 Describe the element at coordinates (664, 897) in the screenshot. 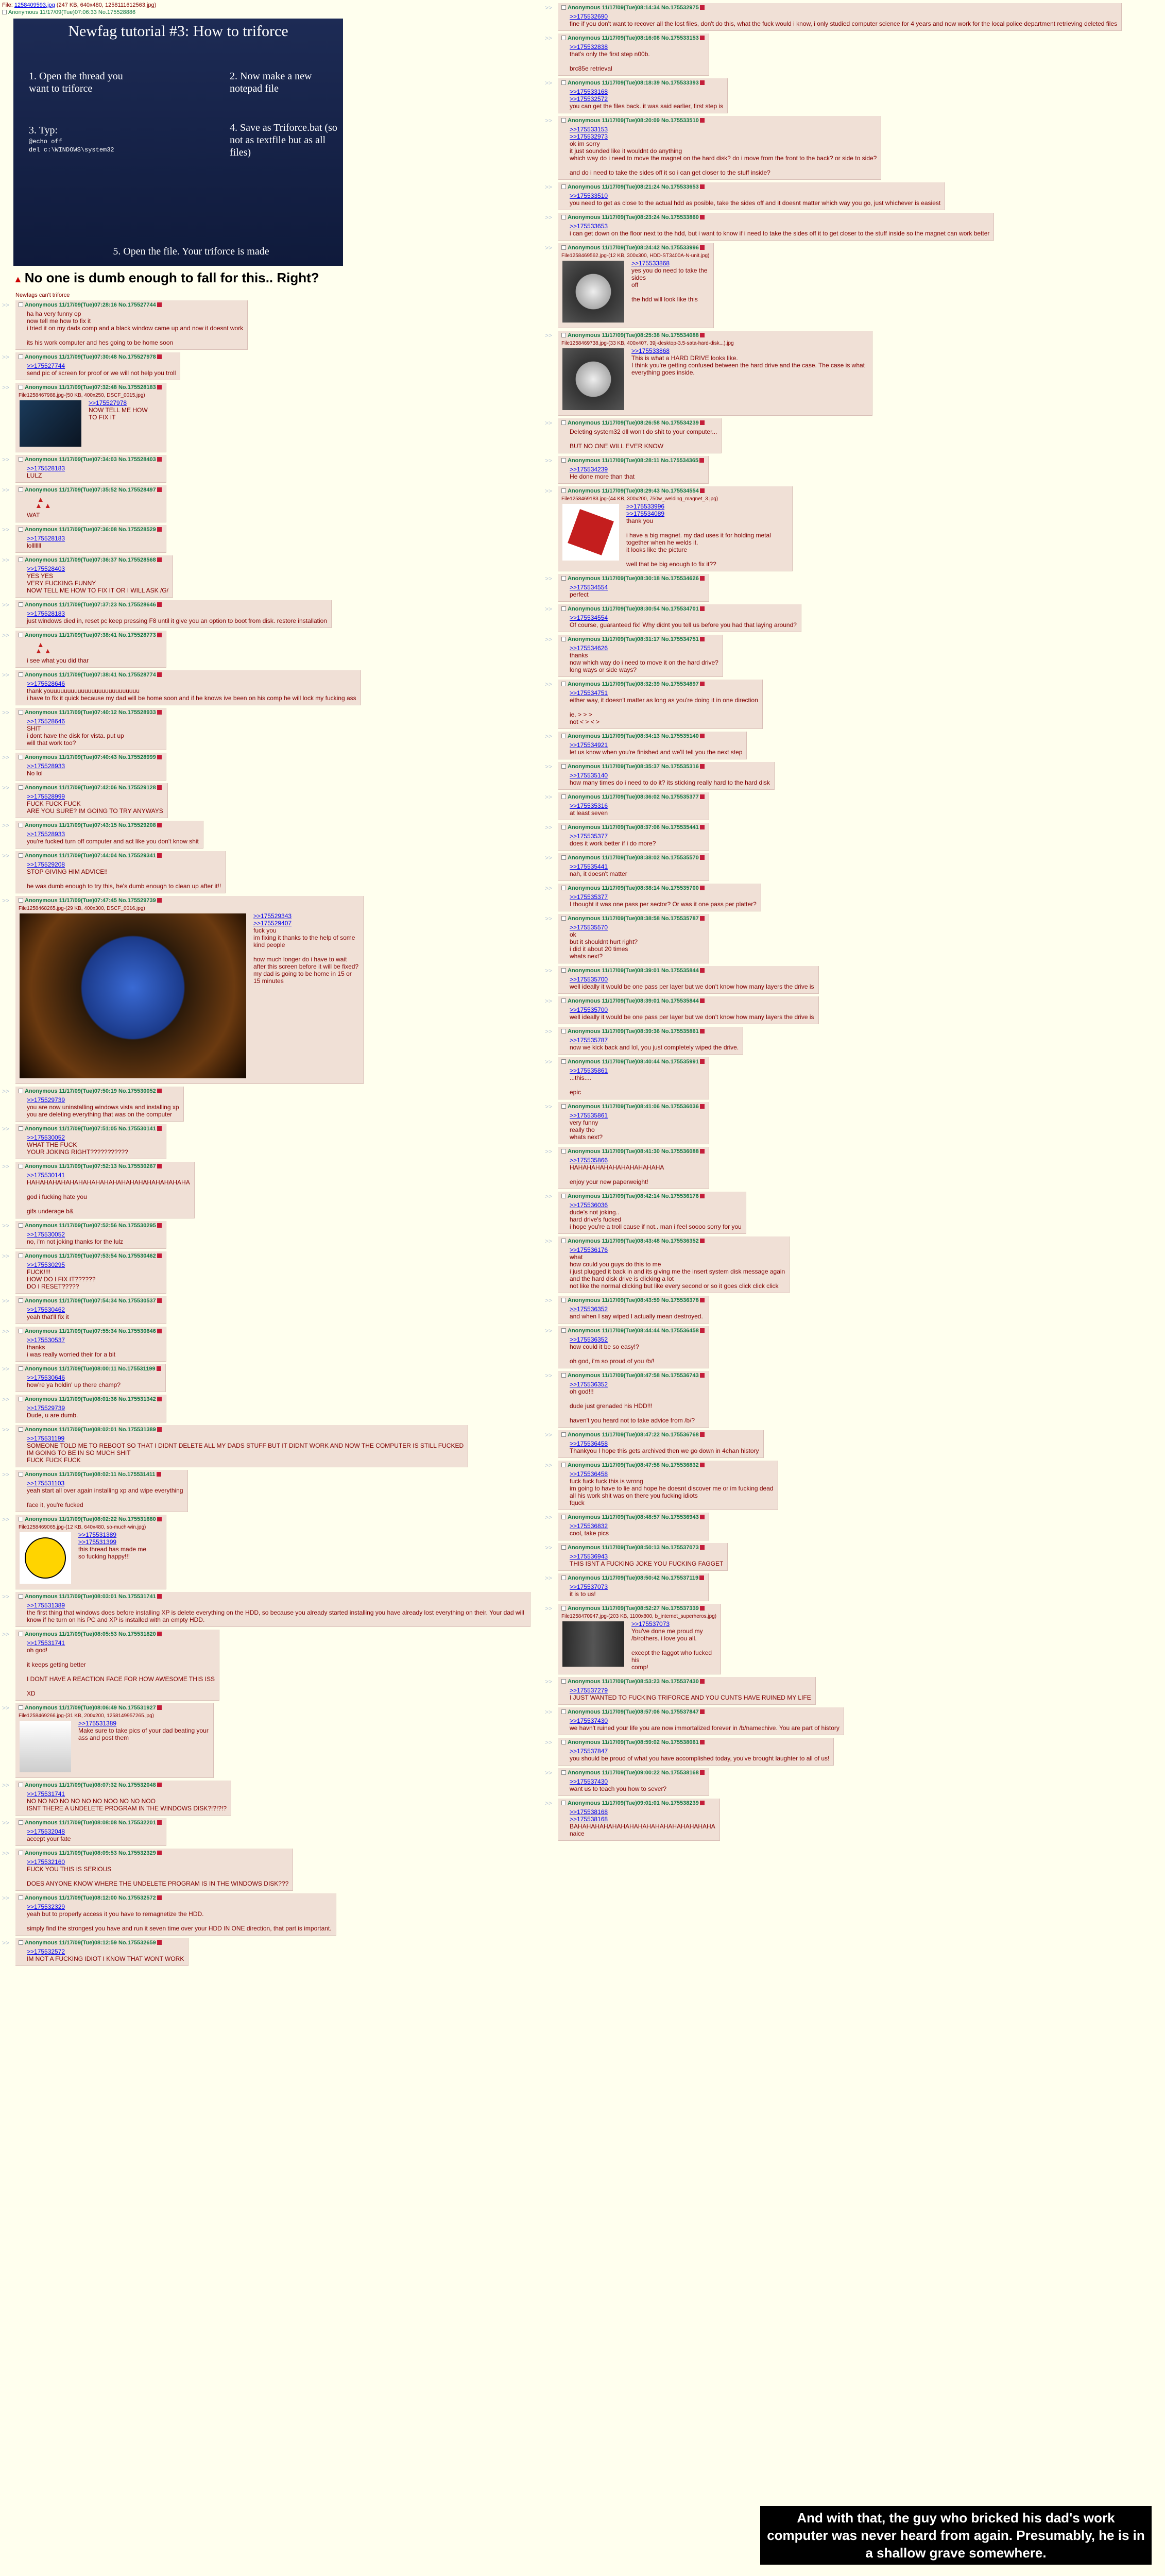

I see `quote-link: >>175535377` at that location.